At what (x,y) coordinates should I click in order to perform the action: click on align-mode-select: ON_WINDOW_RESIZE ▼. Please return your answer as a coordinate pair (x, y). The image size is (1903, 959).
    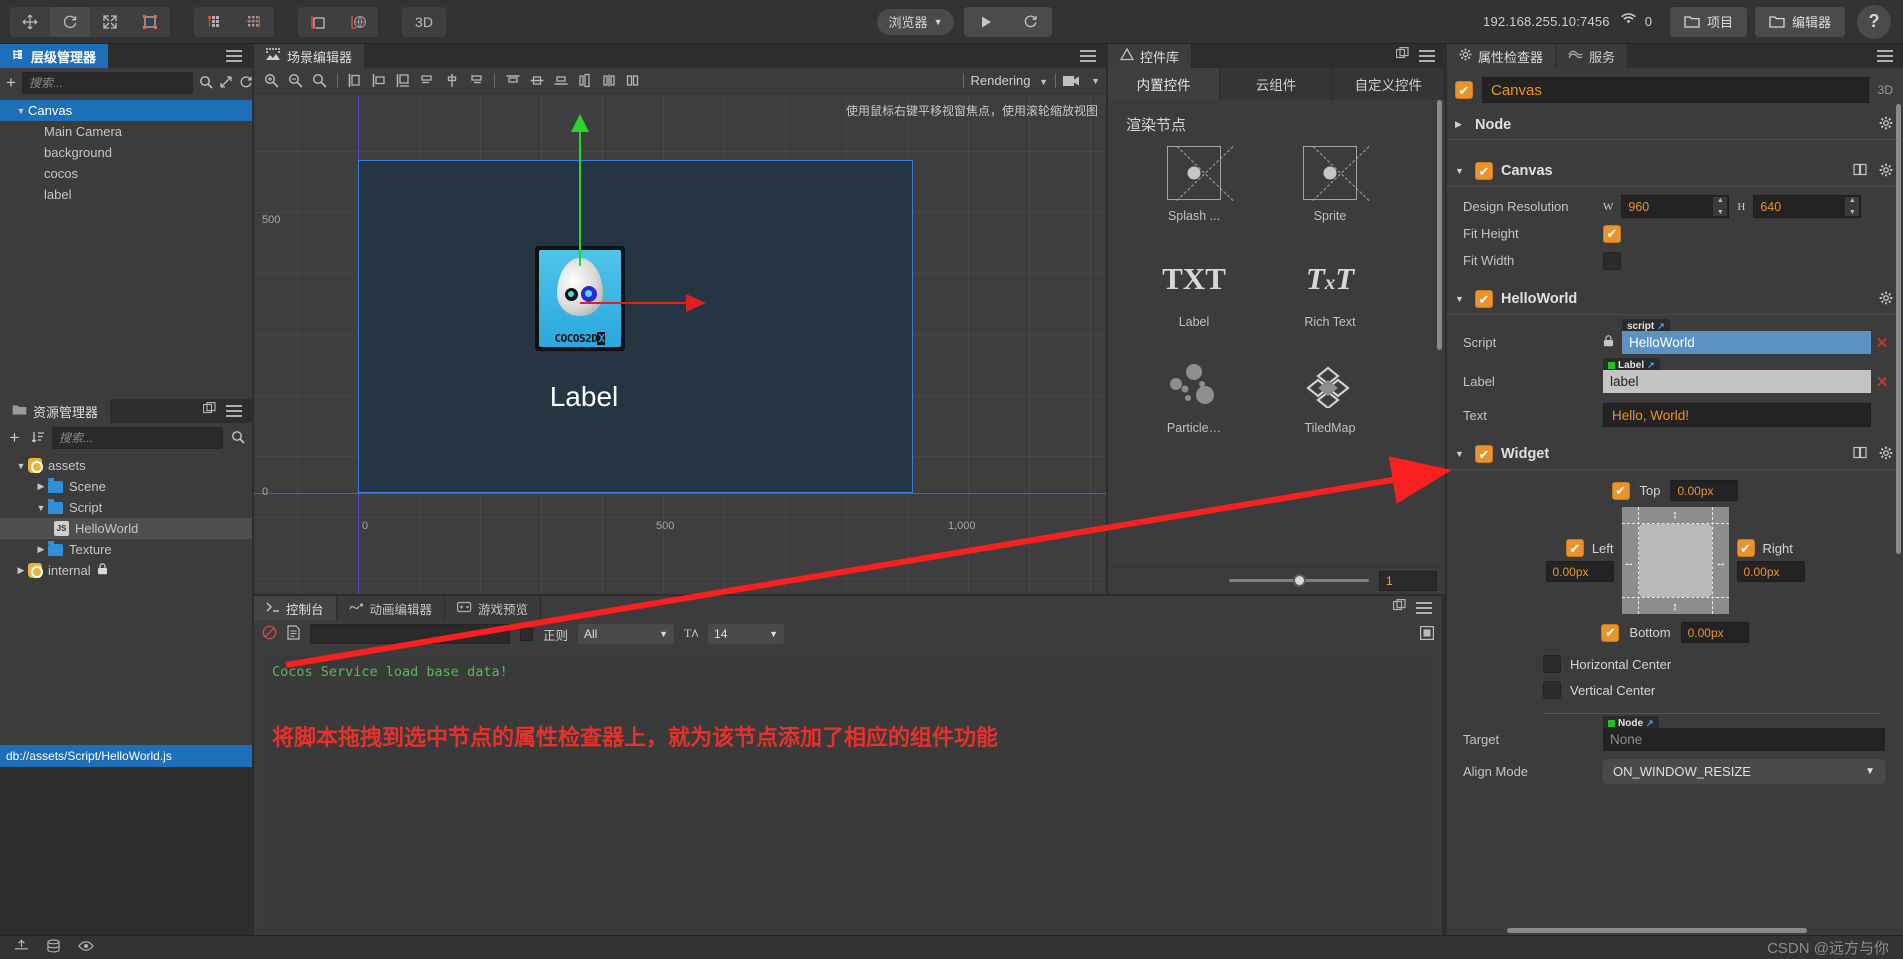
    Looking at the image, I should click on (1744, 771).